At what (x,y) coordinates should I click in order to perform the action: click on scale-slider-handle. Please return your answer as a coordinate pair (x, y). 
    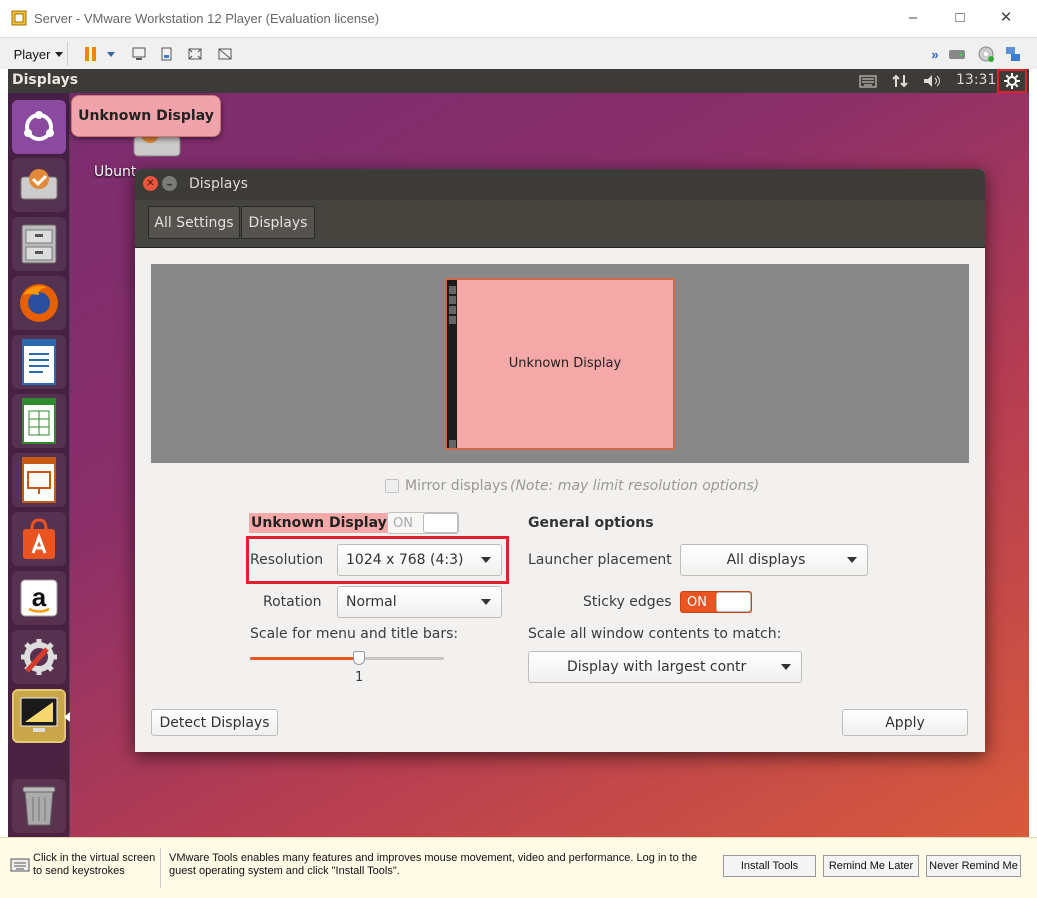
    Looking at the image, I should click on (359, 658).